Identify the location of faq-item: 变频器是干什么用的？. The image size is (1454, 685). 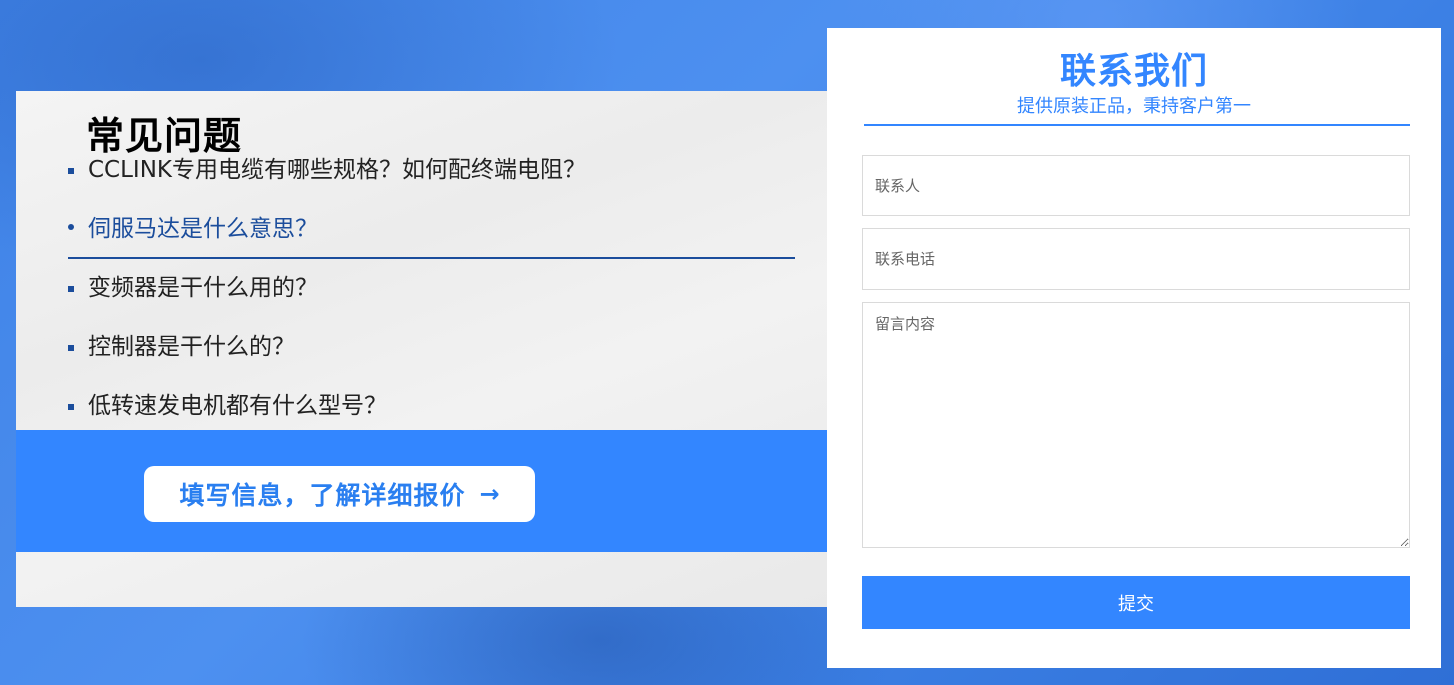
(431, 288).